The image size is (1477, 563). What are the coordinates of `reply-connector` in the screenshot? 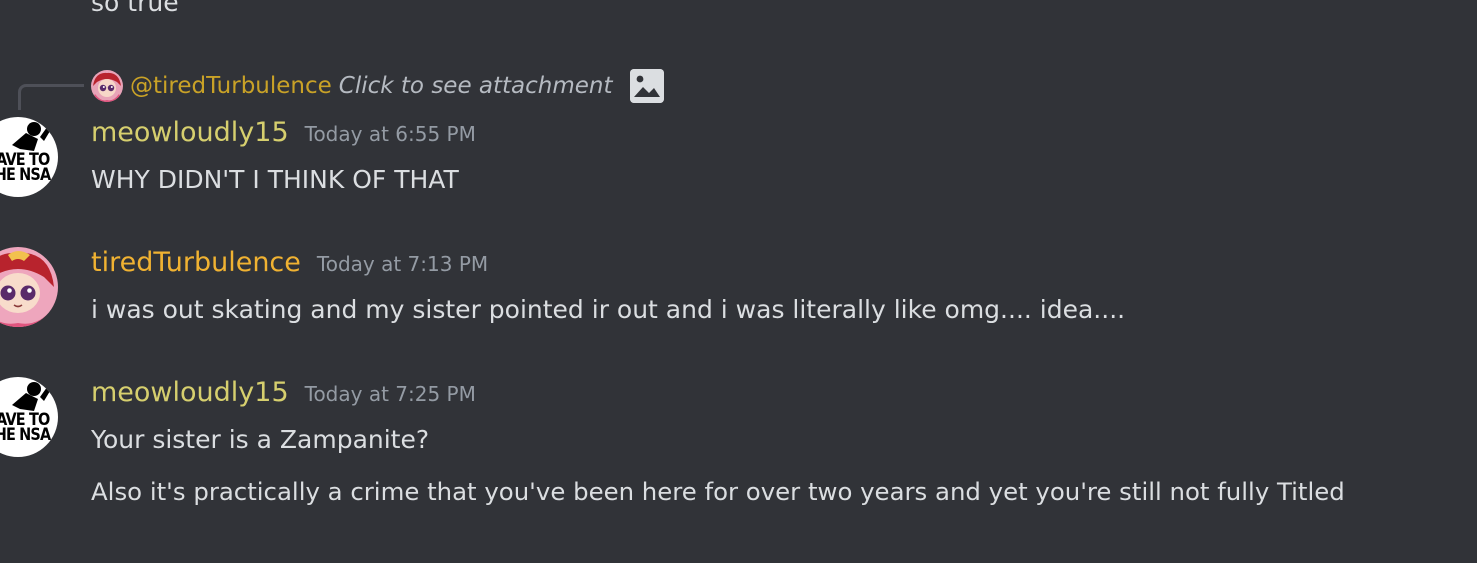 It's located at (51, 97).